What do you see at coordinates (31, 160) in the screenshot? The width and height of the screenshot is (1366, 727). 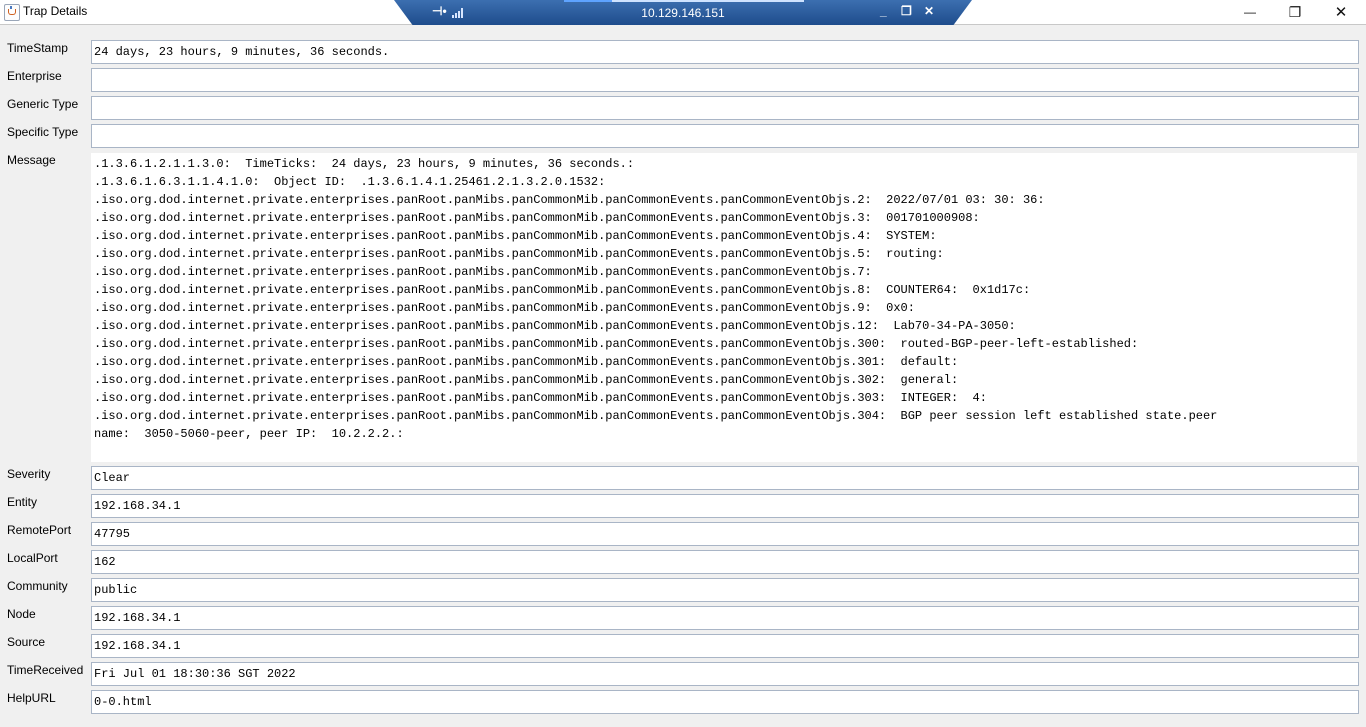 I see `message-label: Message` at bounding box center [31, 160].